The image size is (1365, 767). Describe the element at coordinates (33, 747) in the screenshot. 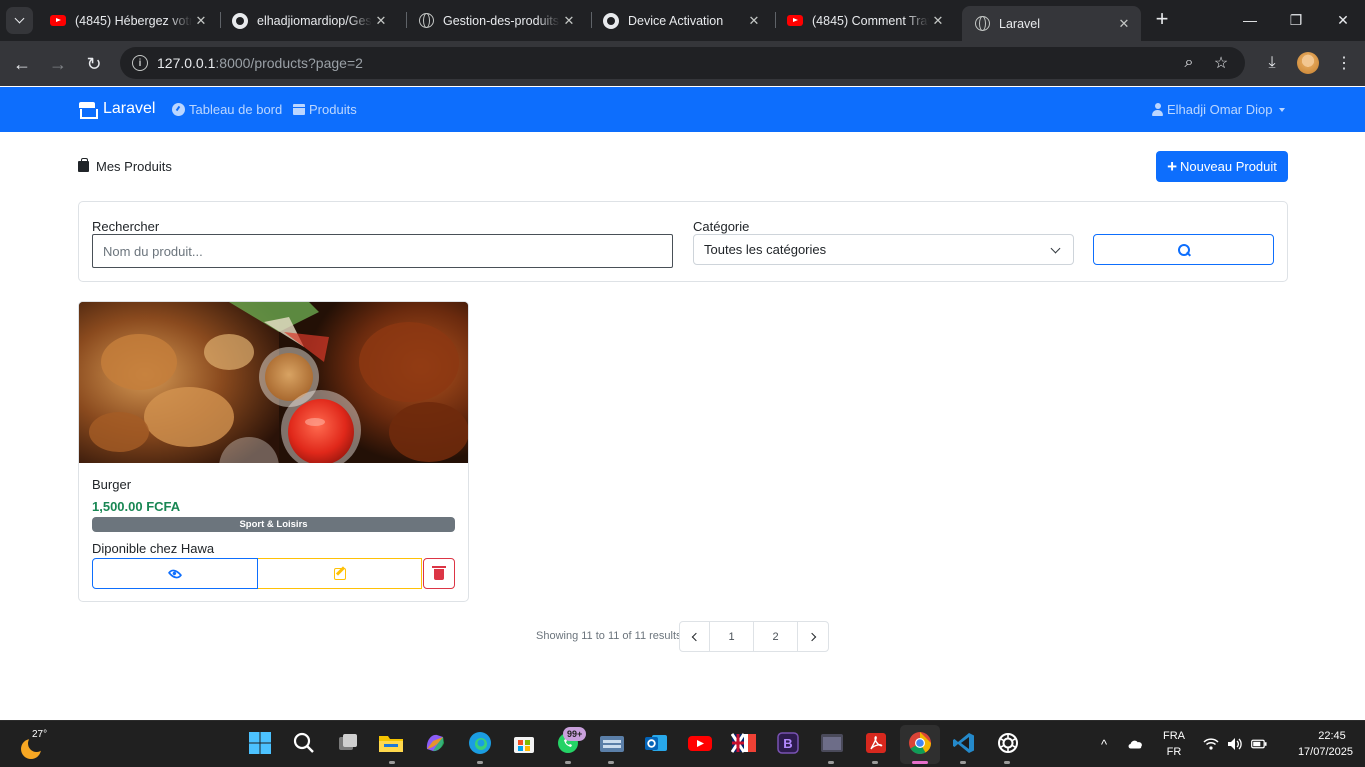

I see `moon-icon` at that location.